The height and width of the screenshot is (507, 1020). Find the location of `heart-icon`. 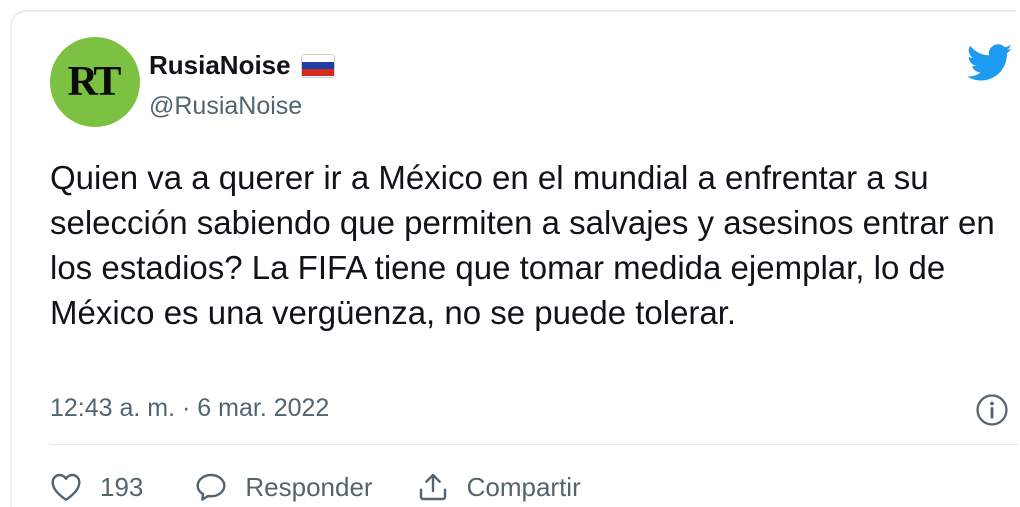

heart-icon is located at coordinates (66, 487).